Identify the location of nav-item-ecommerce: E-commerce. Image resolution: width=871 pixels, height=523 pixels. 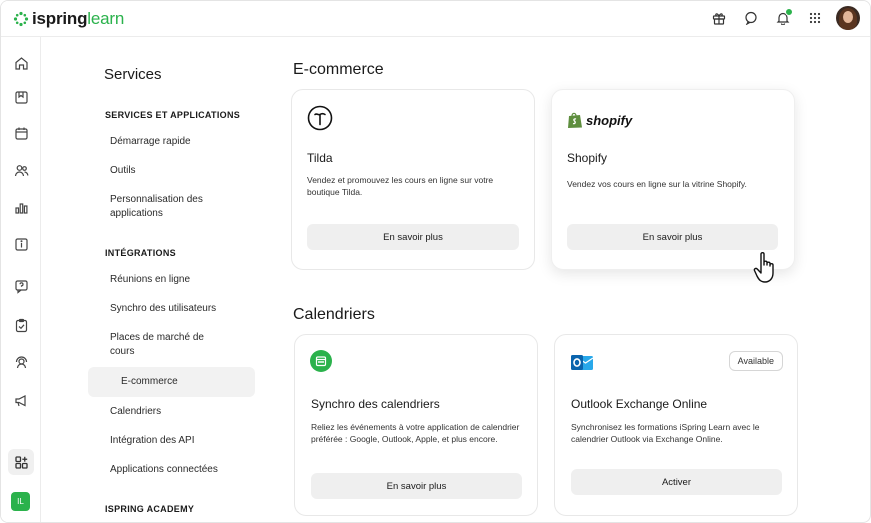
(196, 382).